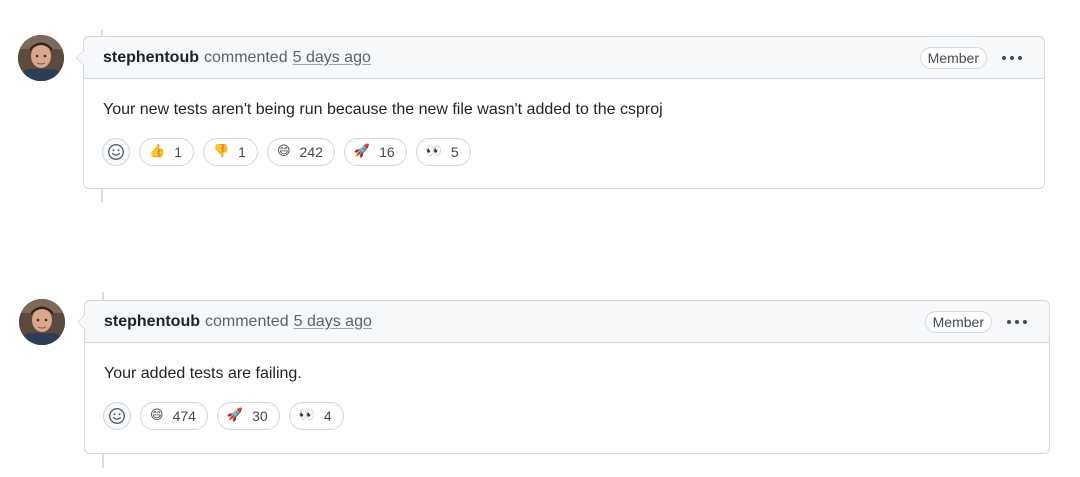 The image size is (1080, 477). I want to click on reaction-thumbs-up: 👍 1, so click(166, 152).